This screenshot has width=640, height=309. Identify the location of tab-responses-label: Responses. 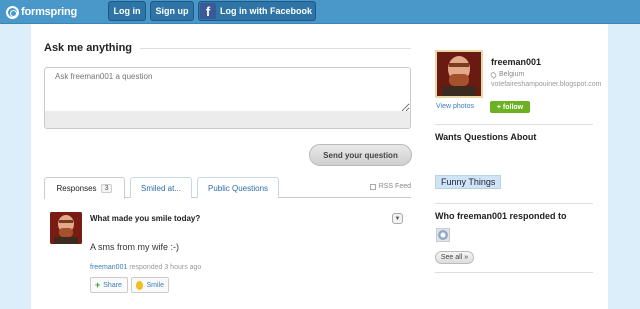
(76, 188).